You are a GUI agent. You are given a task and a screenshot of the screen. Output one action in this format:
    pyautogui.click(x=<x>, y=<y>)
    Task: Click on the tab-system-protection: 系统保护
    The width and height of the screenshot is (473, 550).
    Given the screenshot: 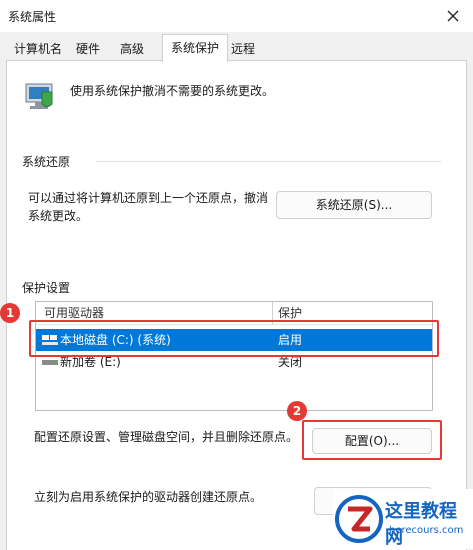 What is the action you would take?
    pyautogui.click(x=195, y=48)
    